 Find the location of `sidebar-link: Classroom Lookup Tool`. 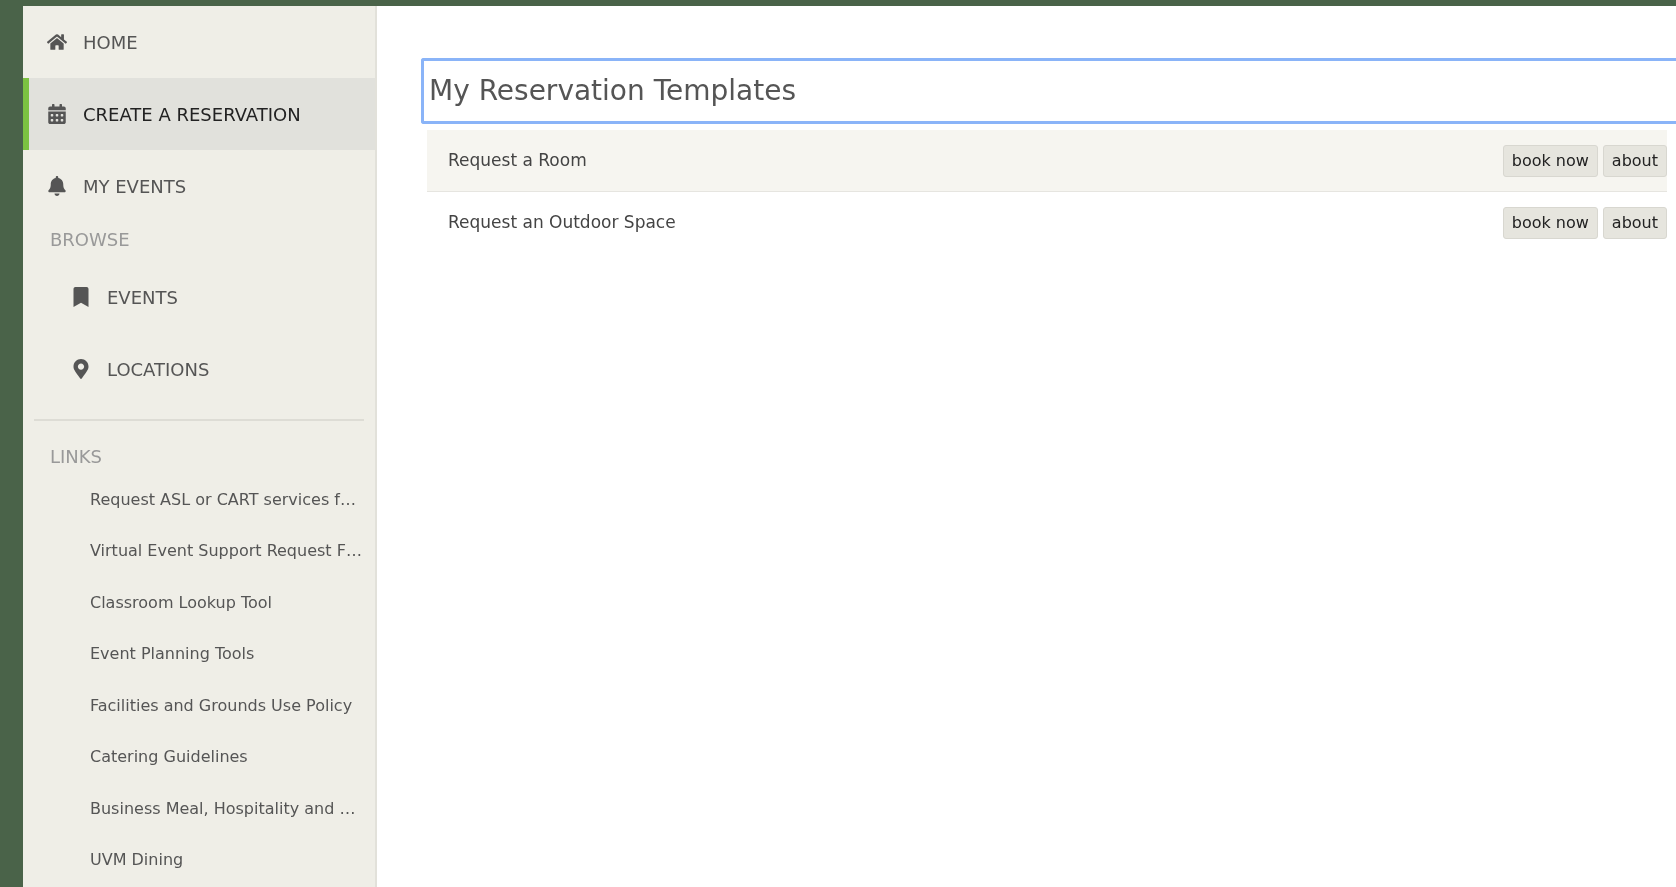

sidebar-link: Classroom Lookup Tool is located at coordinates (199, 603).